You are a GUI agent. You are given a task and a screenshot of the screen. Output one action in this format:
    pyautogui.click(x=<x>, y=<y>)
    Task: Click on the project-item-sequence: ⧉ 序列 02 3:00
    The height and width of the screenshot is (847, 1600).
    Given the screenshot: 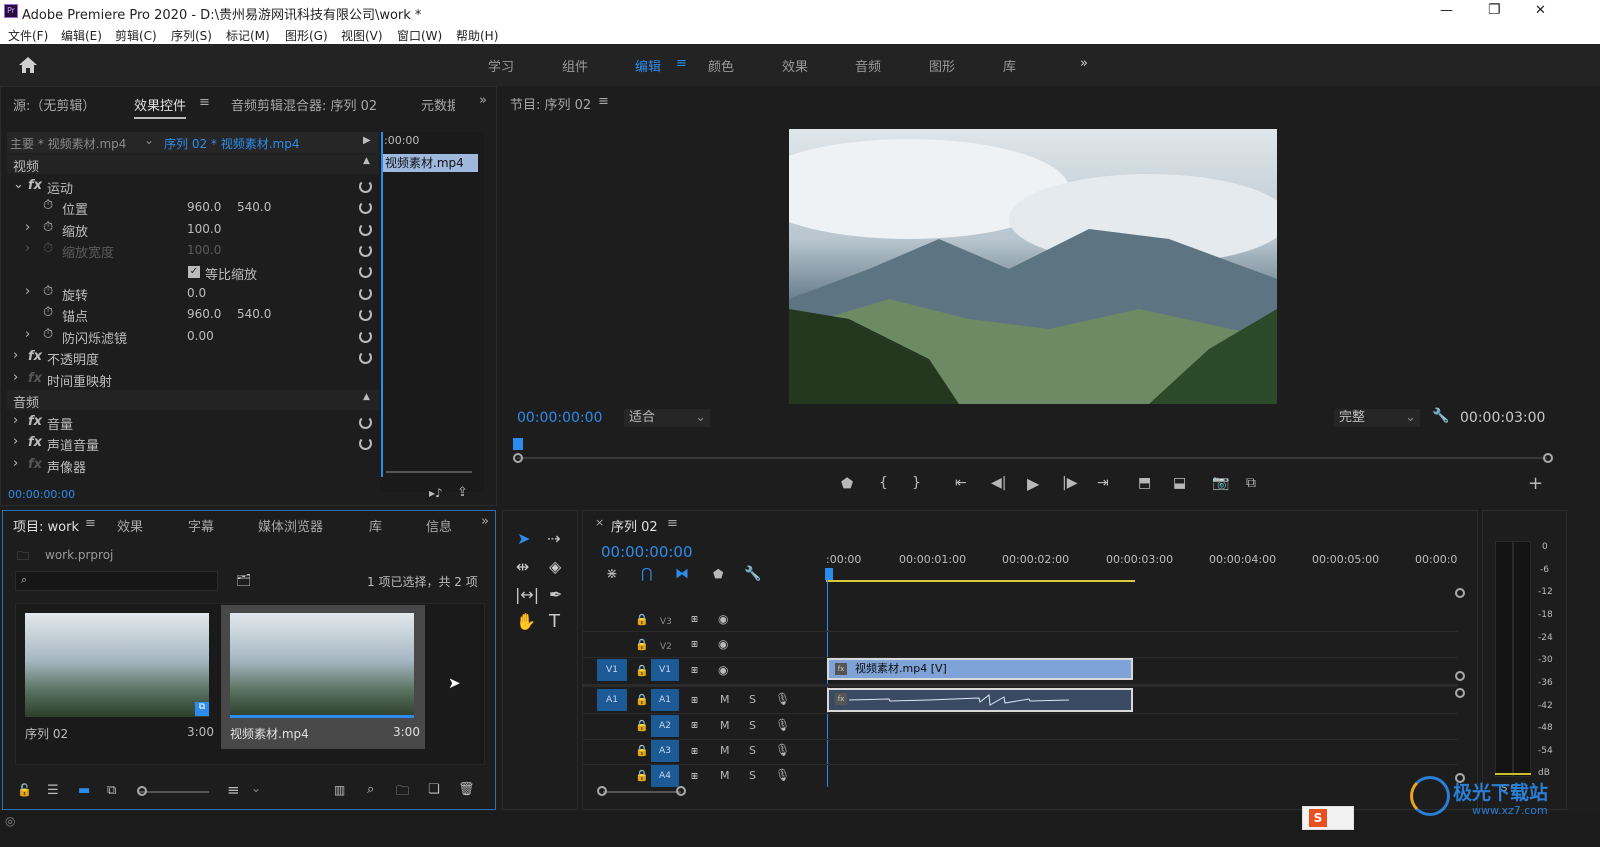 What is the action you would take?
    pyautogui.click(x=119, y=677)
    